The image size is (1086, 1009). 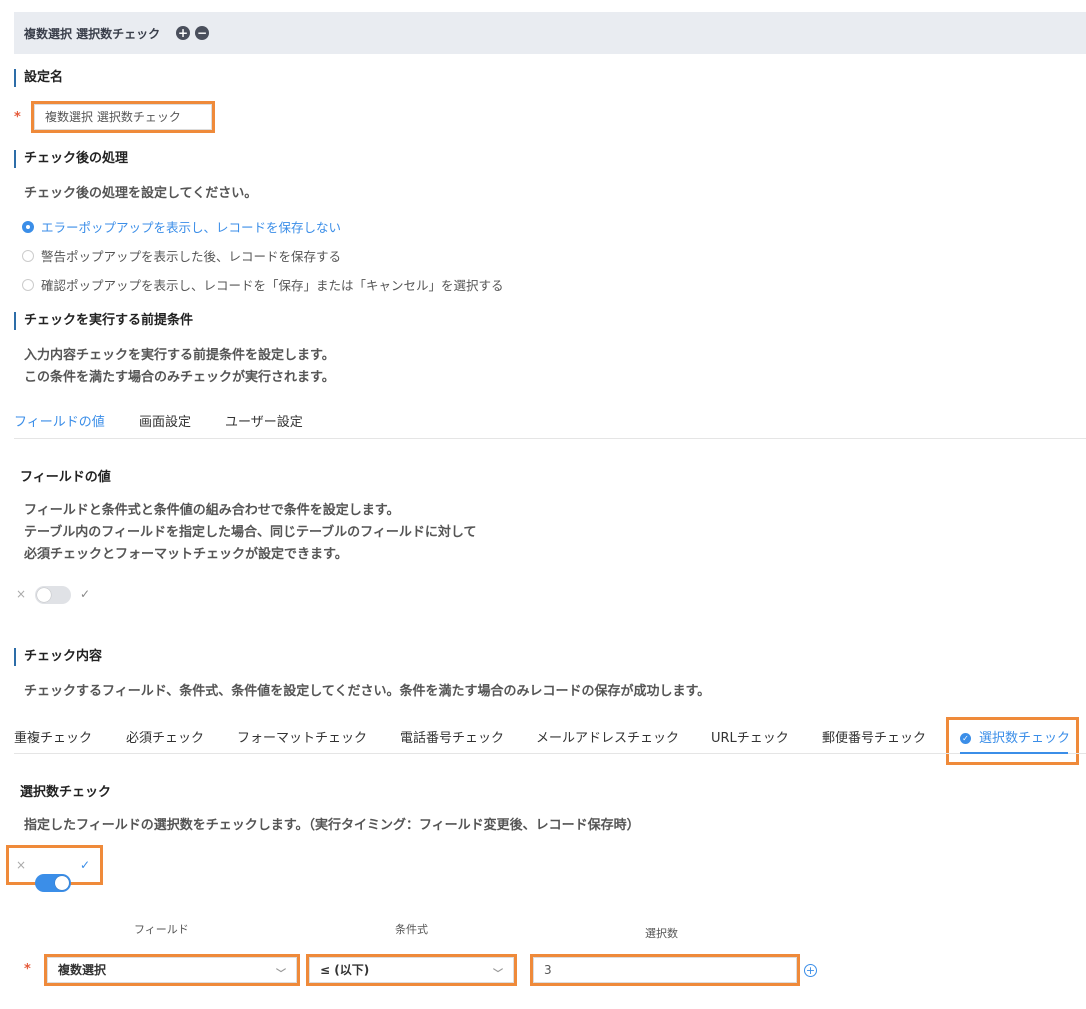 I want to click on after-check-description: チェック後の処理を設定してください。, so click(x=141, y=193).